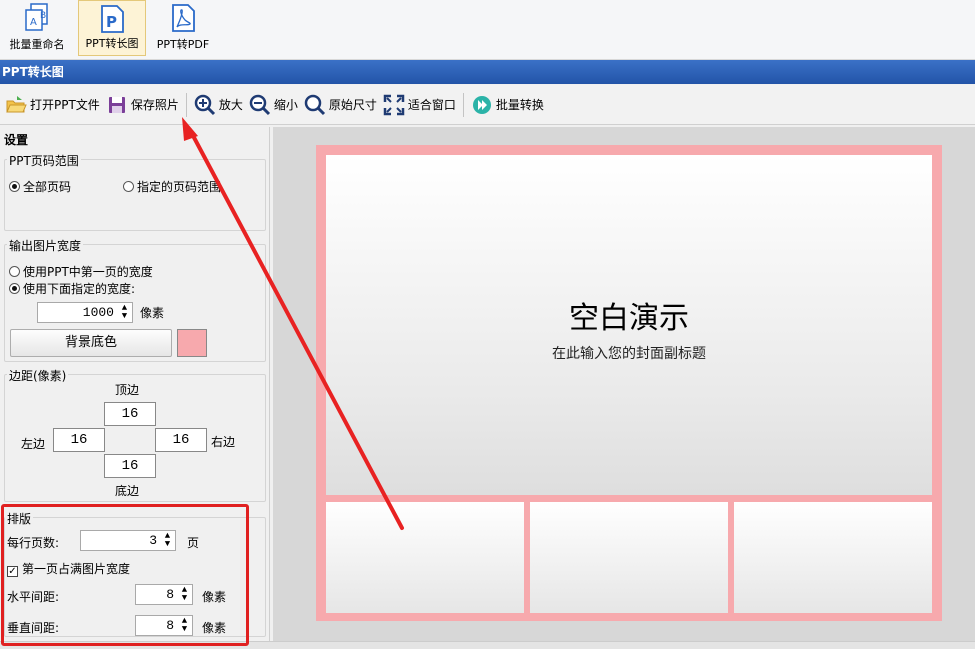 This screenshot has height=649, width=975. I want to click on radio-specified-range-label: 指定的页码范围, so click(179, 187).